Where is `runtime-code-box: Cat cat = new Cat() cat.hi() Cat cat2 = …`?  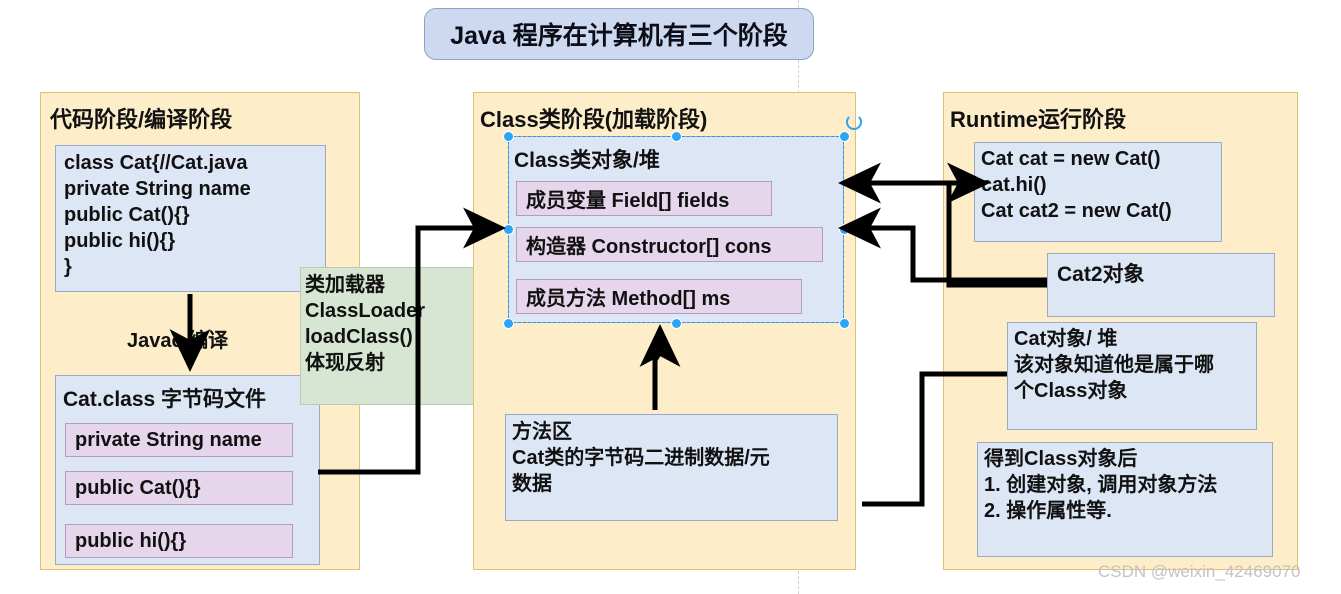
runtime-code-box: Cat cat = new Cat() cat.hi() Cat cat2 = … is located at coordinates (1098, 192).